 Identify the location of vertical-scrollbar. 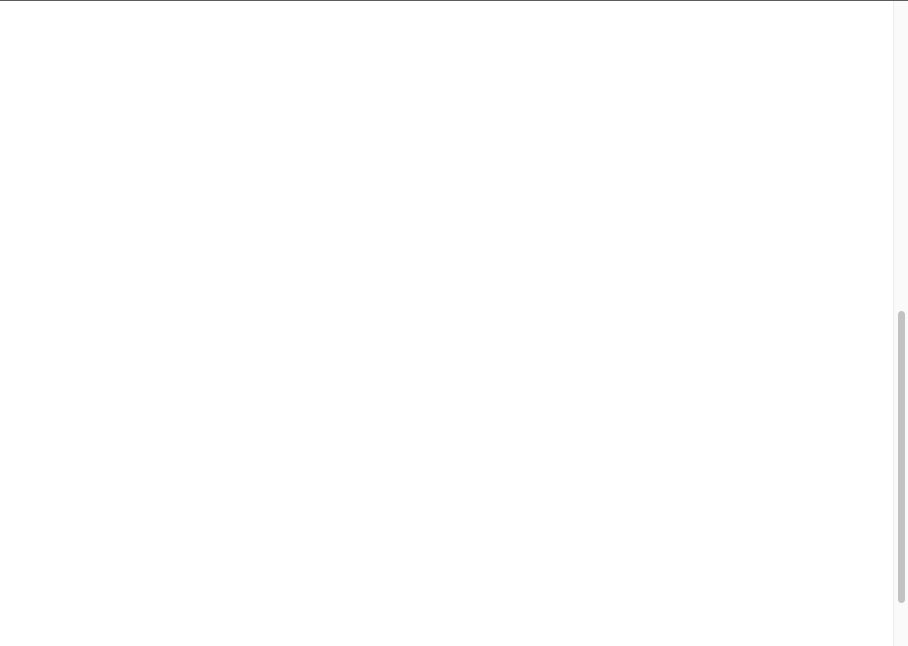
(900, 323).